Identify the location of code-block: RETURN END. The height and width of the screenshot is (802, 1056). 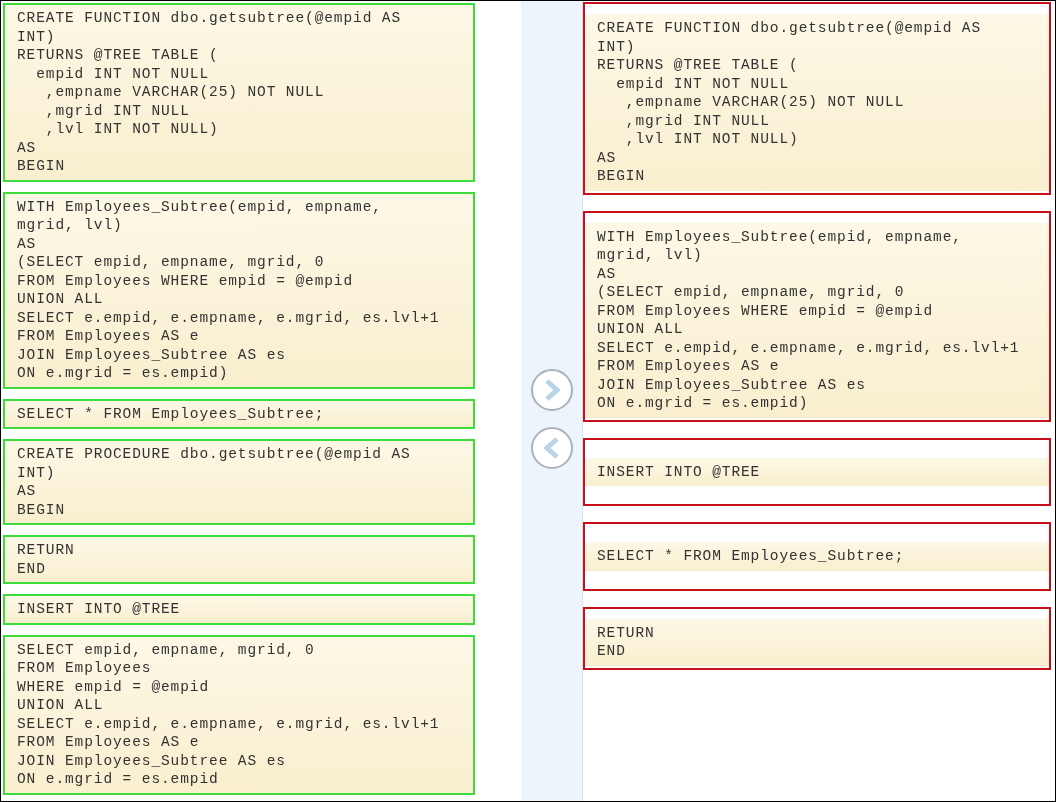
(817, 642).